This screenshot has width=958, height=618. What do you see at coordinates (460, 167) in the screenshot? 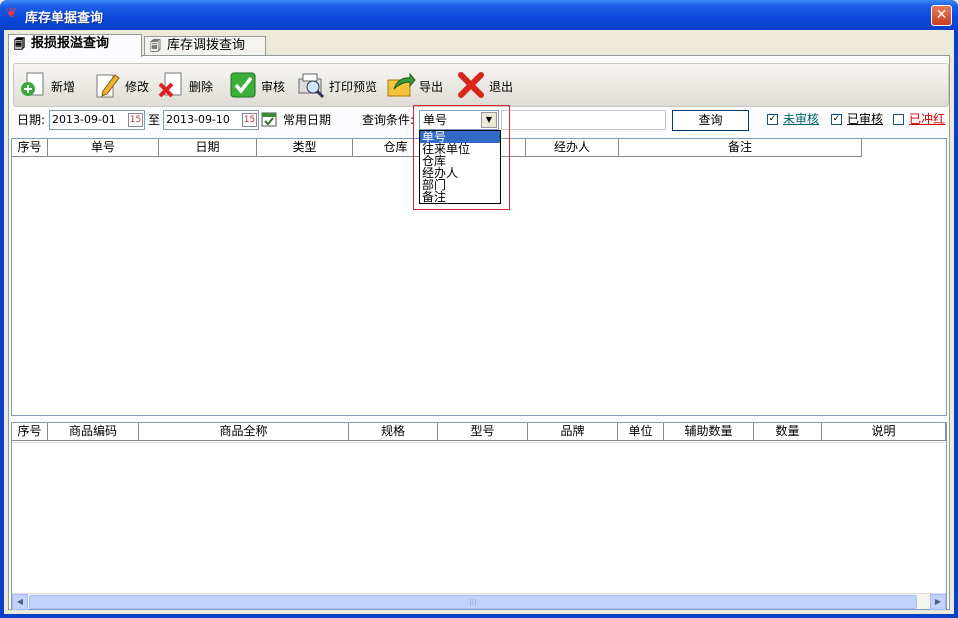
I see `query-condition-dropdown: 单号 往来单位 仓库 经办人 部门 备注` at bounding box center [460, 167].